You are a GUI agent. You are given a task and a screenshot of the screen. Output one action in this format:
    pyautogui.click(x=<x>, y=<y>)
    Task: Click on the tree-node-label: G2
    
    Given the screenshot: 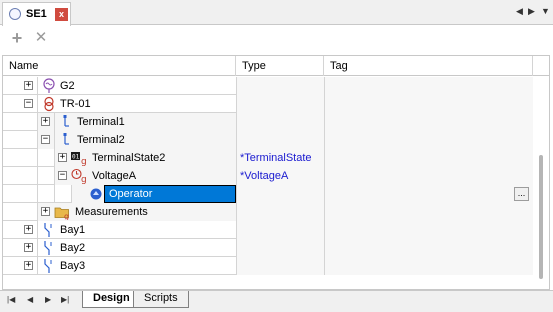 What is the action you would take?
    pyautogui.click(x=67, y=86)
    